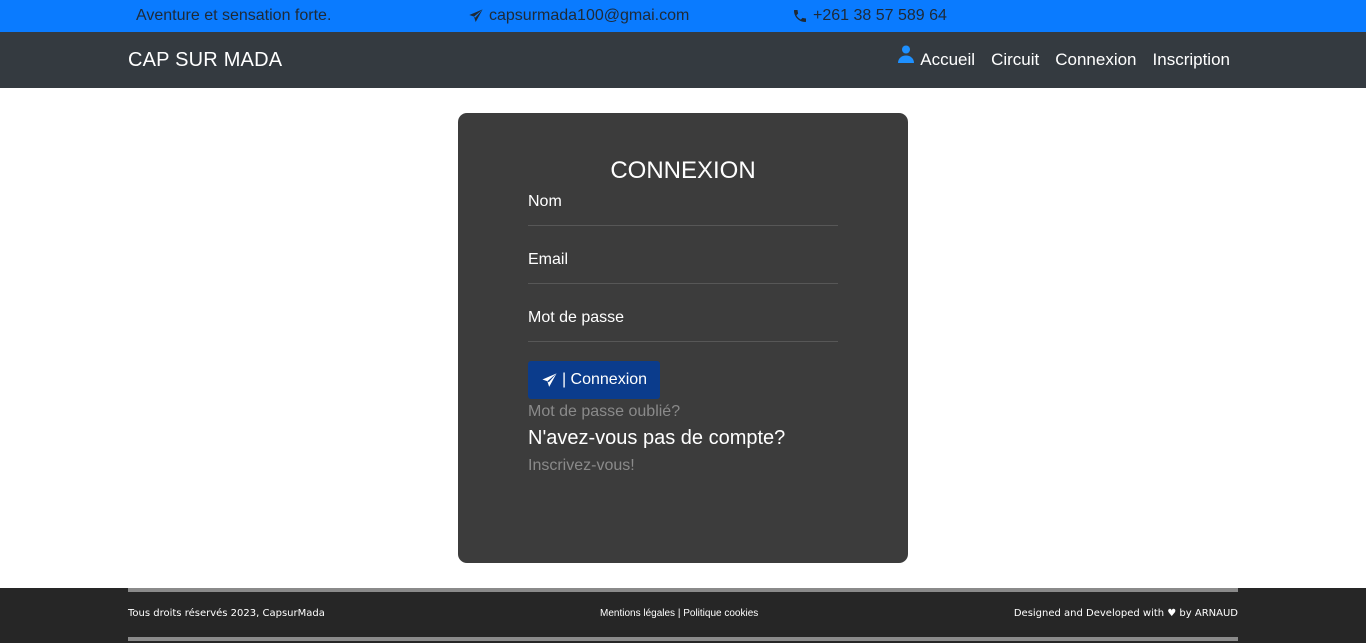 The width and height of the screenshot is (1366, 643). Describe the element at coordinates (880, 15) in the screenshot. I see `contact-phone-text: +261 38 57 589 64` at that location.